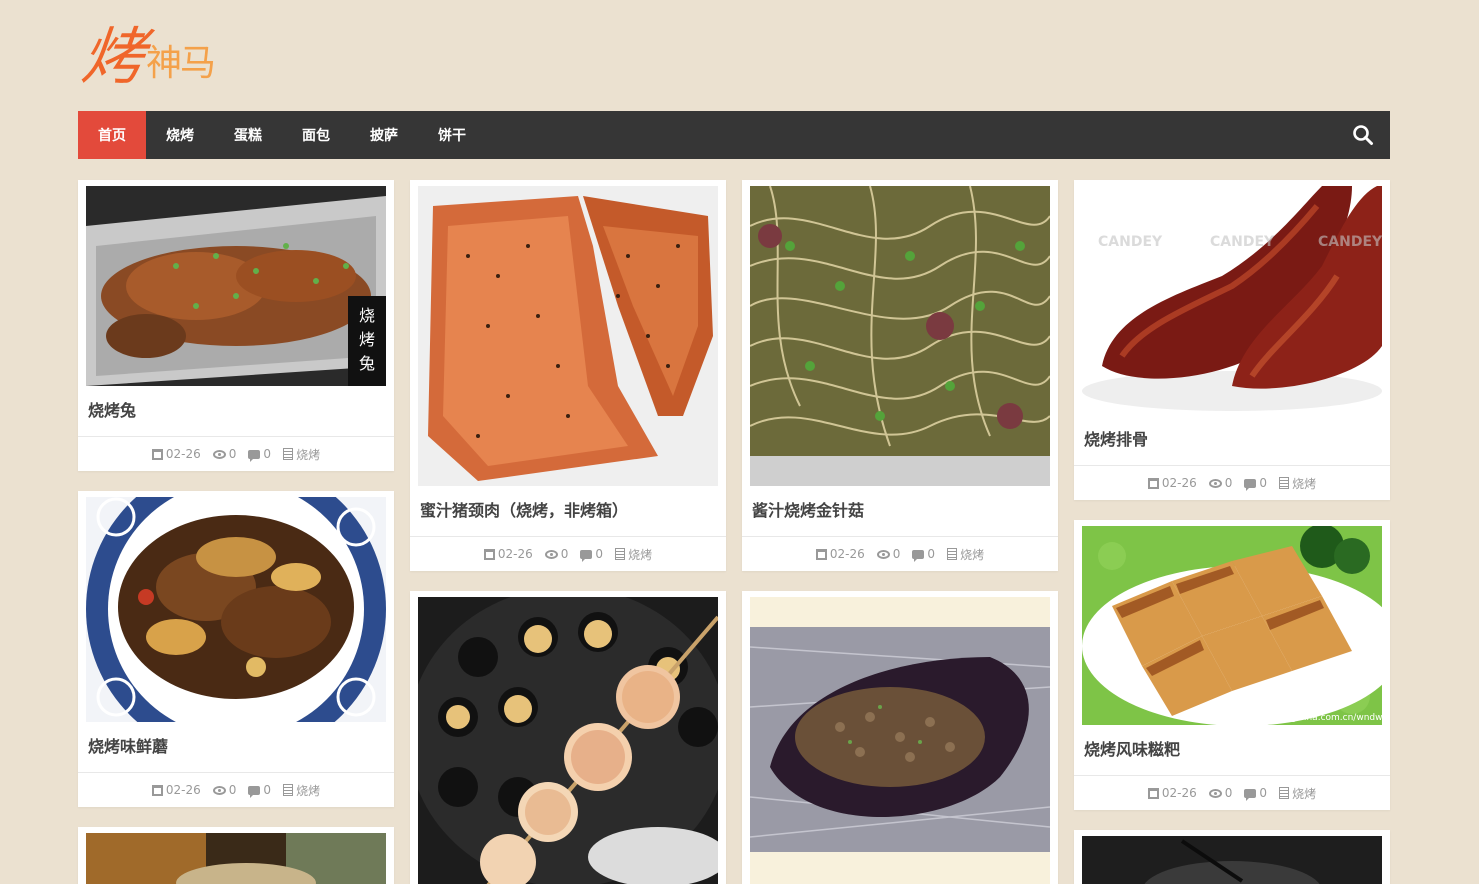 The height and width of the screenshot is (884, 1479). Describe the element at coordinates (452, 135) in the screenshot. I see `nav-item-cookie: 饼干` at that location.